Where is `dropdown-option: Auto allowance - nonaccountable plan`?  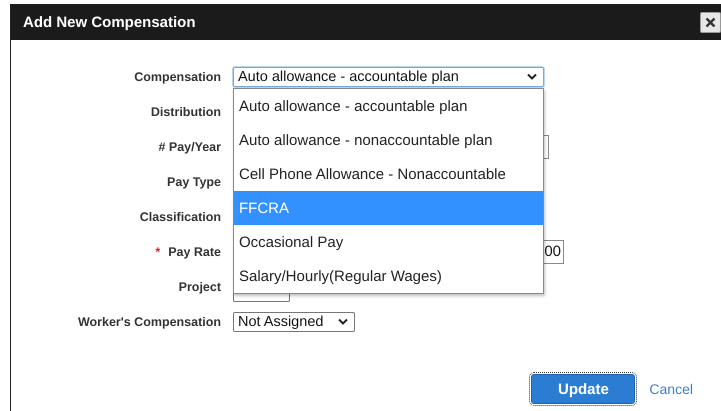
dropdown-option: Auto allowance - nonaccountable plan is located at coordinates (388, 140).